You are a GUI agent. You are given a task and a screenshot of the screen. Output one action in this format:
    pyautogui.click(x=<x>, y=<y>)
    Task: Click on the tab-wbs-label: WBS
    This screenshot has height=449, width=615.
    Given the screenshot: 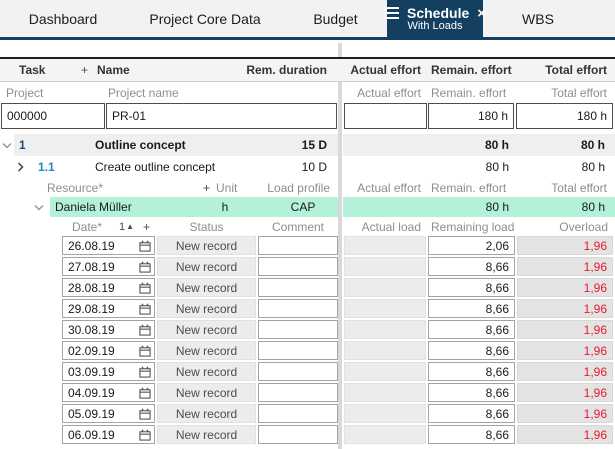 What is the action you would take?
    pyautogui.click(x=538, y=18)
    